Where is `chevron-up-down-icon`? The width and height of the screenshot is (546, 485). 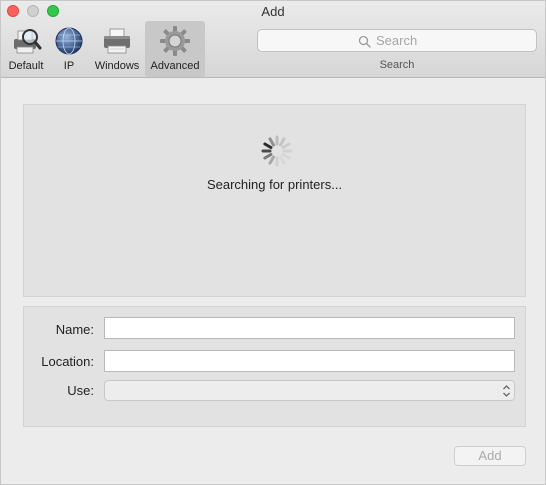
chevron-up-down-icon is located at coordinates (506, 391).